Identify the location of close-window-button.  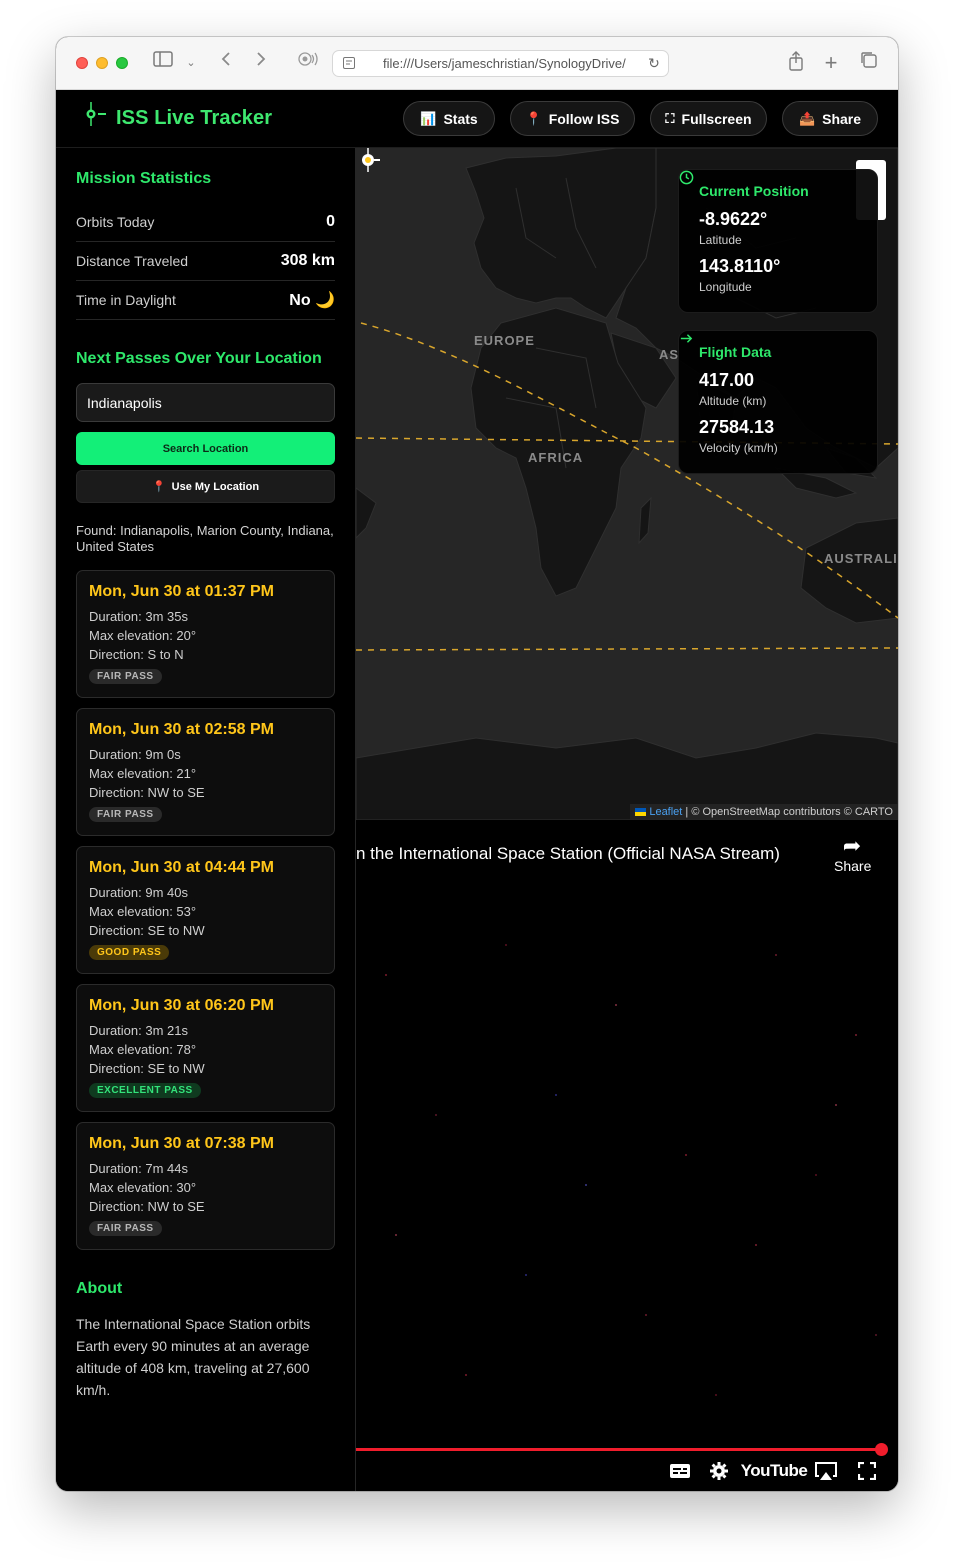
(82, 63).